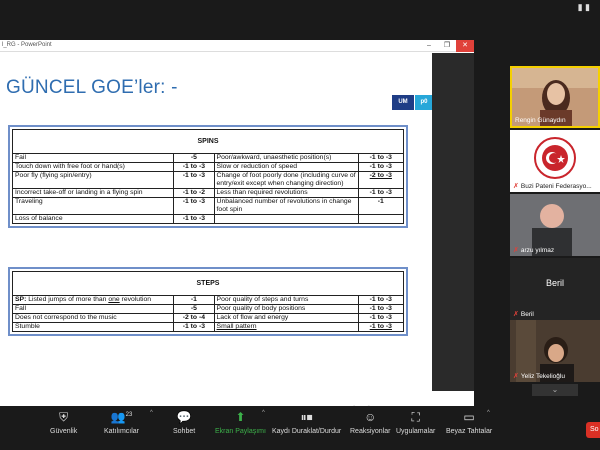 Image resolution: width=600 pixels, height=450 pixels. What do you see at coordinates (21, 299) in the screenshot?
I see `sp-prefix: SP:` at bounding box center [21, 299].